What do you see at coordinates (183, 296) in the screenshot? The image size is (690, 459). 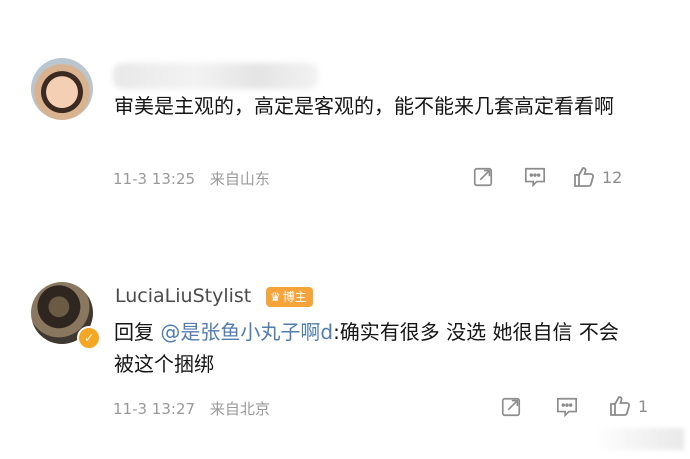 I see `username: LuciaLiuStylist` at bounding box center [183, 296].